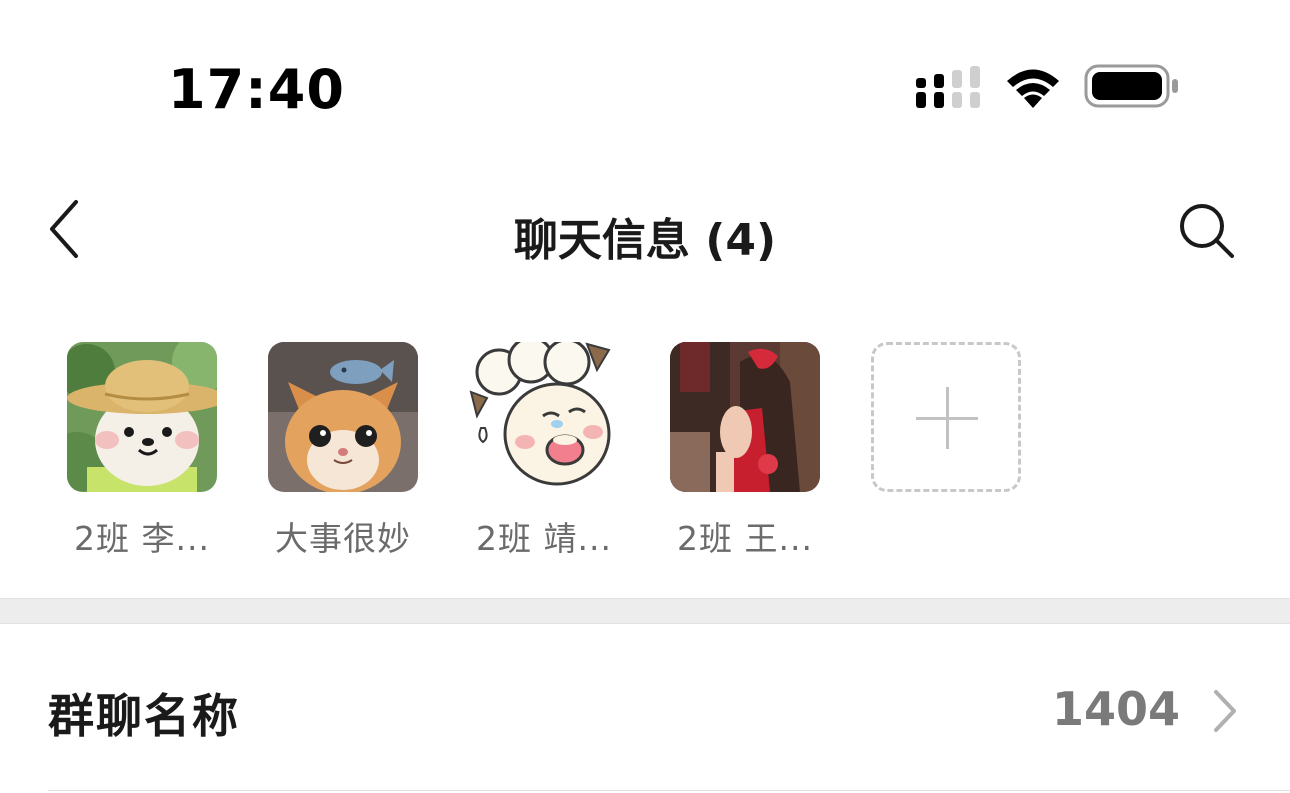 This screenshot has height=793, width=1290. What do you see at coordinates (1225, 711) in the screenshot?
I see `chevron-right-icon` at bounding box center [1225, 711].